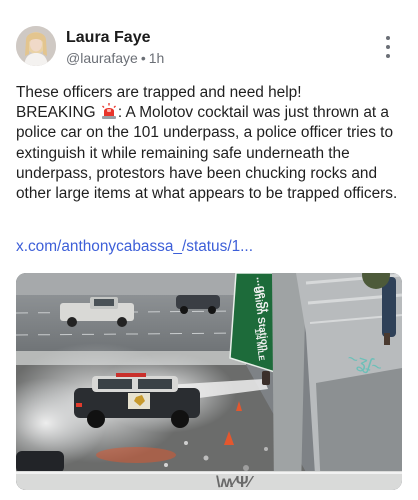 The image size is (418, 500). I want to click on post-time: 1h, so click(157, 58).